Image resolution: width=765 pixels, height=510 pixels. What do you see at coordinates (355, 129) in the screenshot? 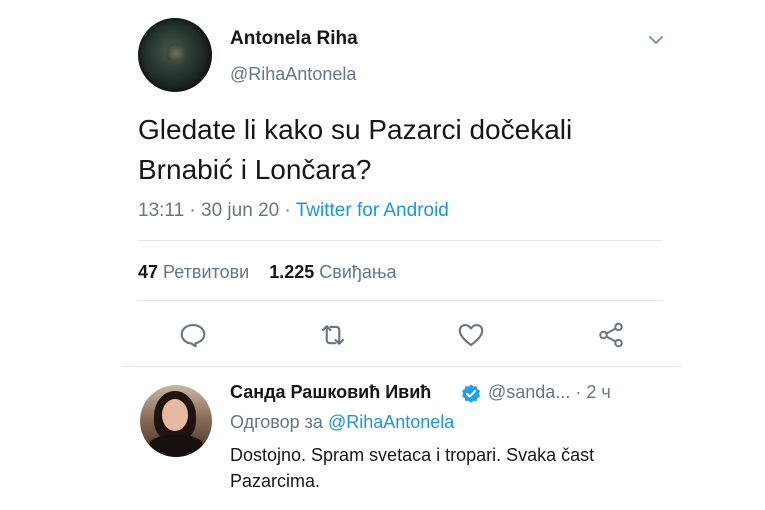
I see `tweet-text-line: Gledate li kako su Pazarci dočekali` at bounding box center [355, 129].